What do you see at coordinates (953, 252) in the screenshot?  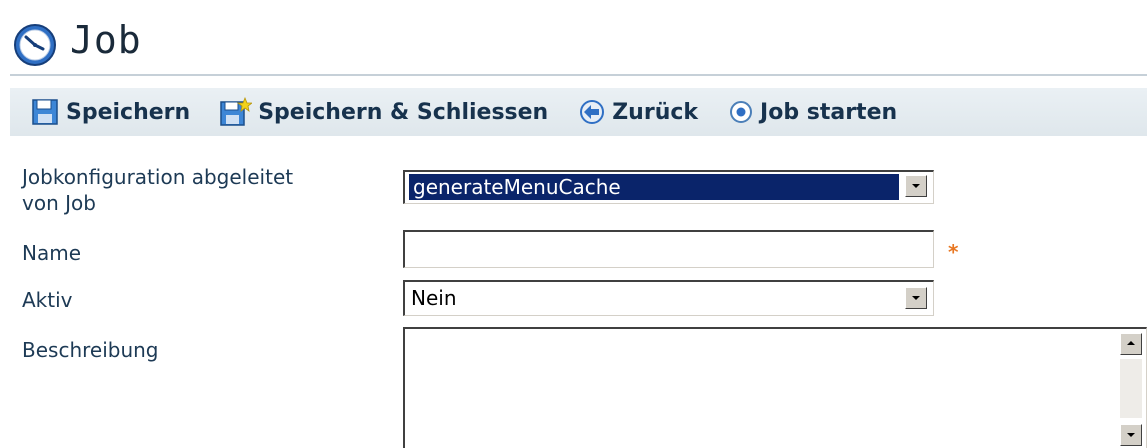 I see `required-marker: *` at bounding box center [953, 252].